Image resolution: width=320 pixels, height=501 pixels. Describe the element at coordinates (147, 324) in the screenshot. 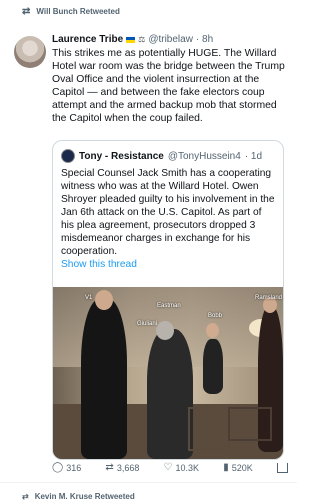

I see `photo-label: Giuliani` at that location.